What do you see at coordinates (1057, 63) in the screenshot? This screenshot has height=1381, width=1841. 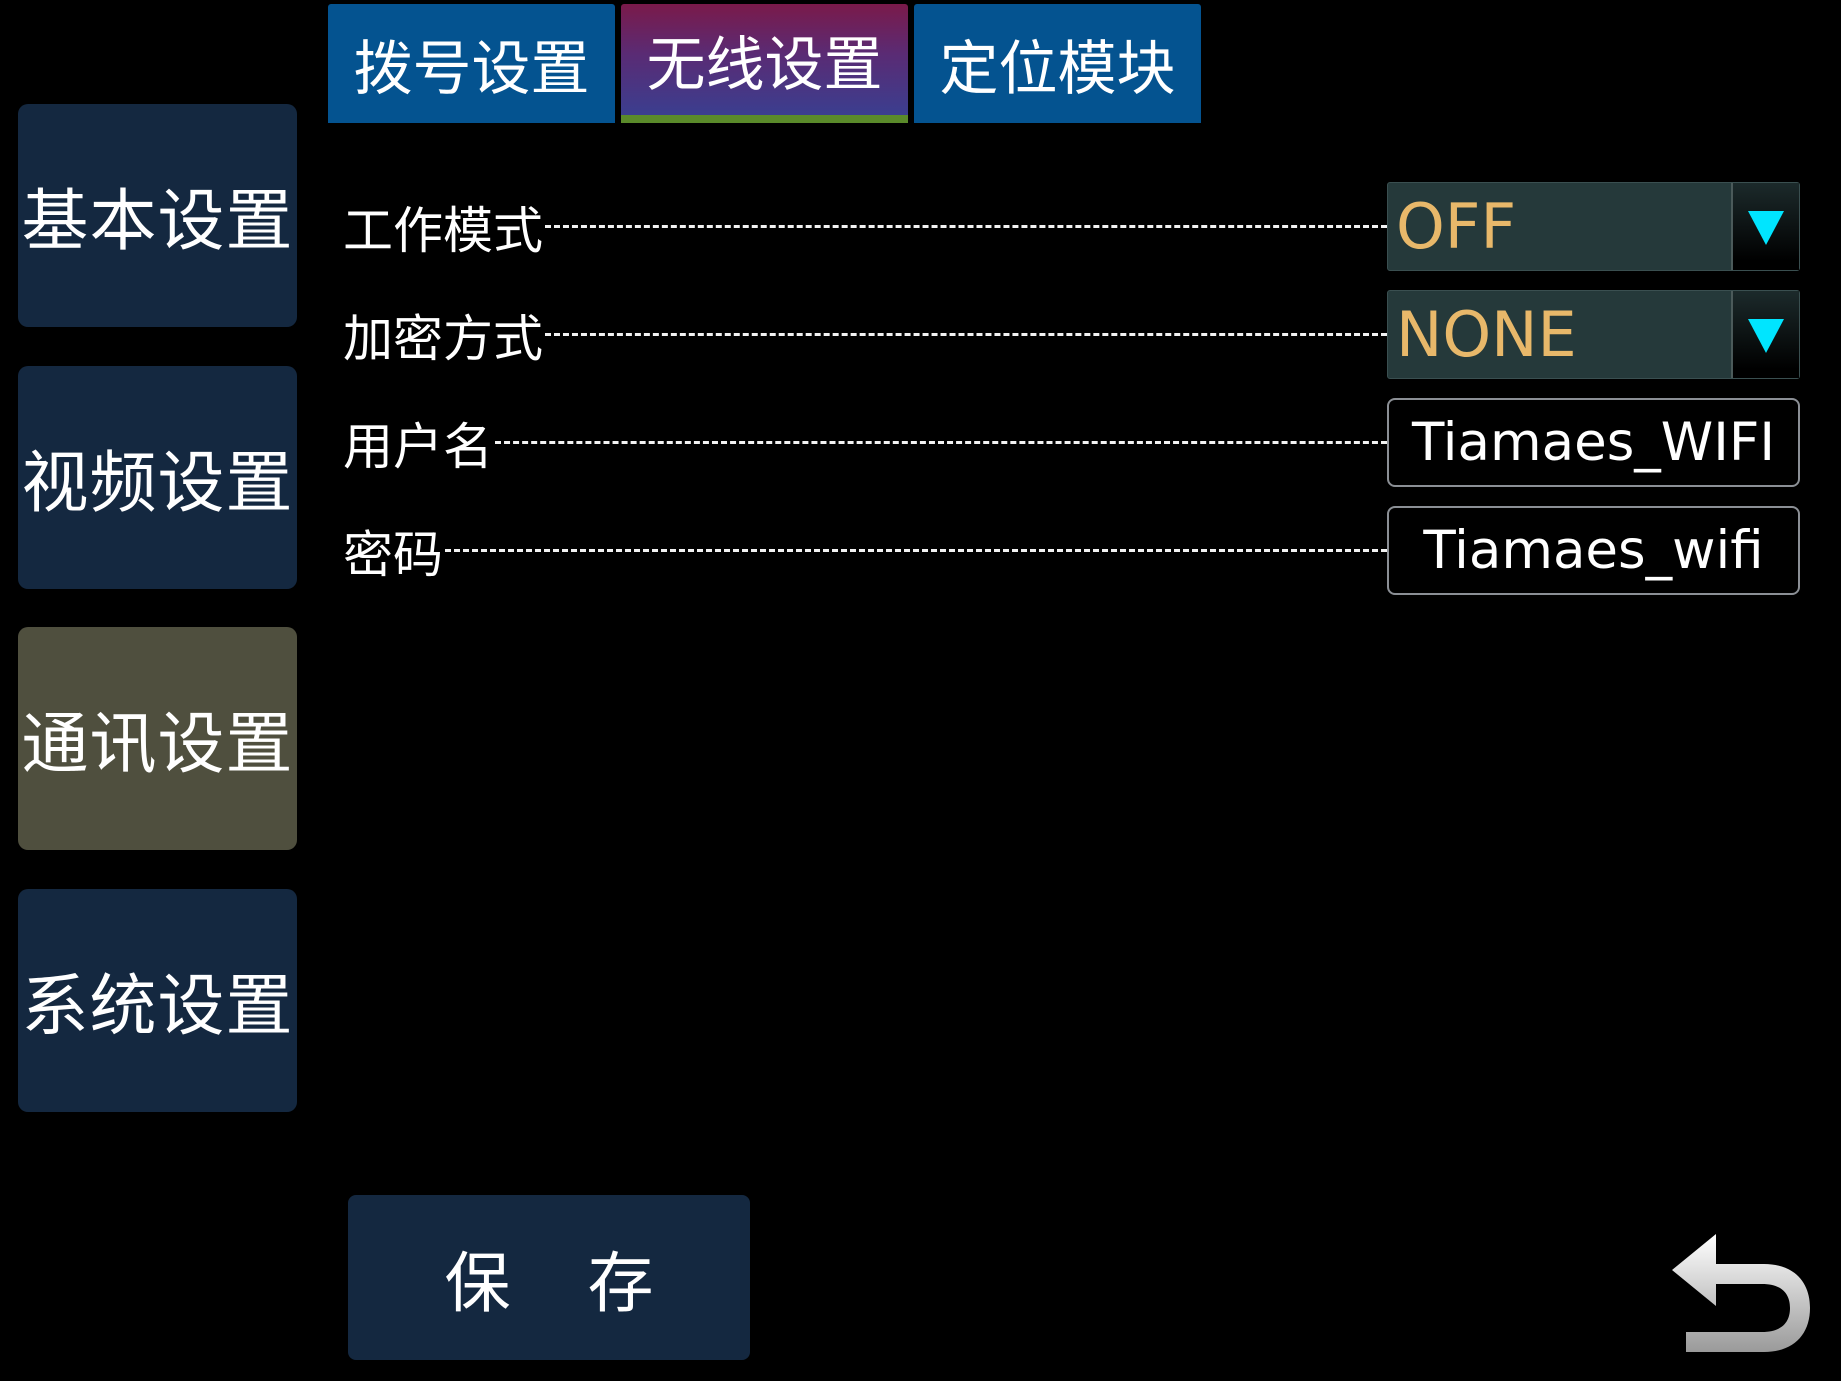 I see `tab-positioning-module: 定位模块` at bounding box center [1057, 63].